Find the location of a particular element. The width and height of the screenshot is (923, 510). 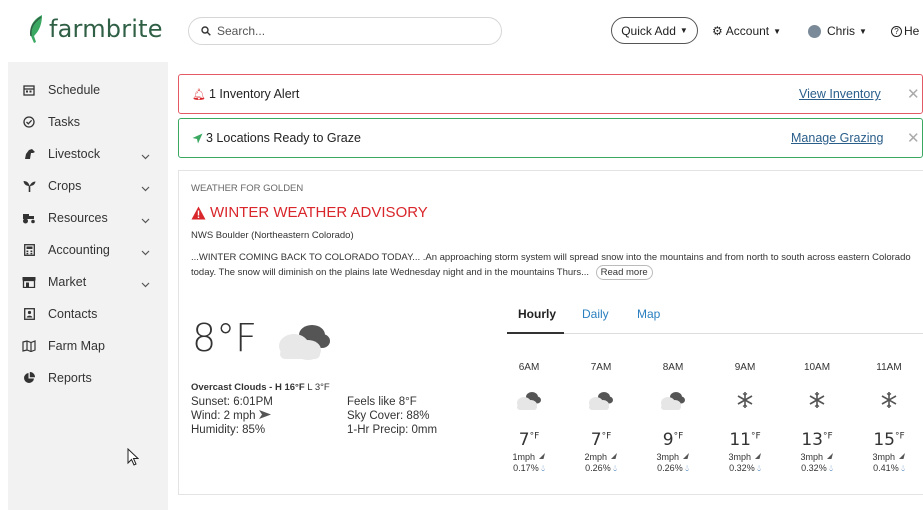

avatar is located at coordinates (814, 31).